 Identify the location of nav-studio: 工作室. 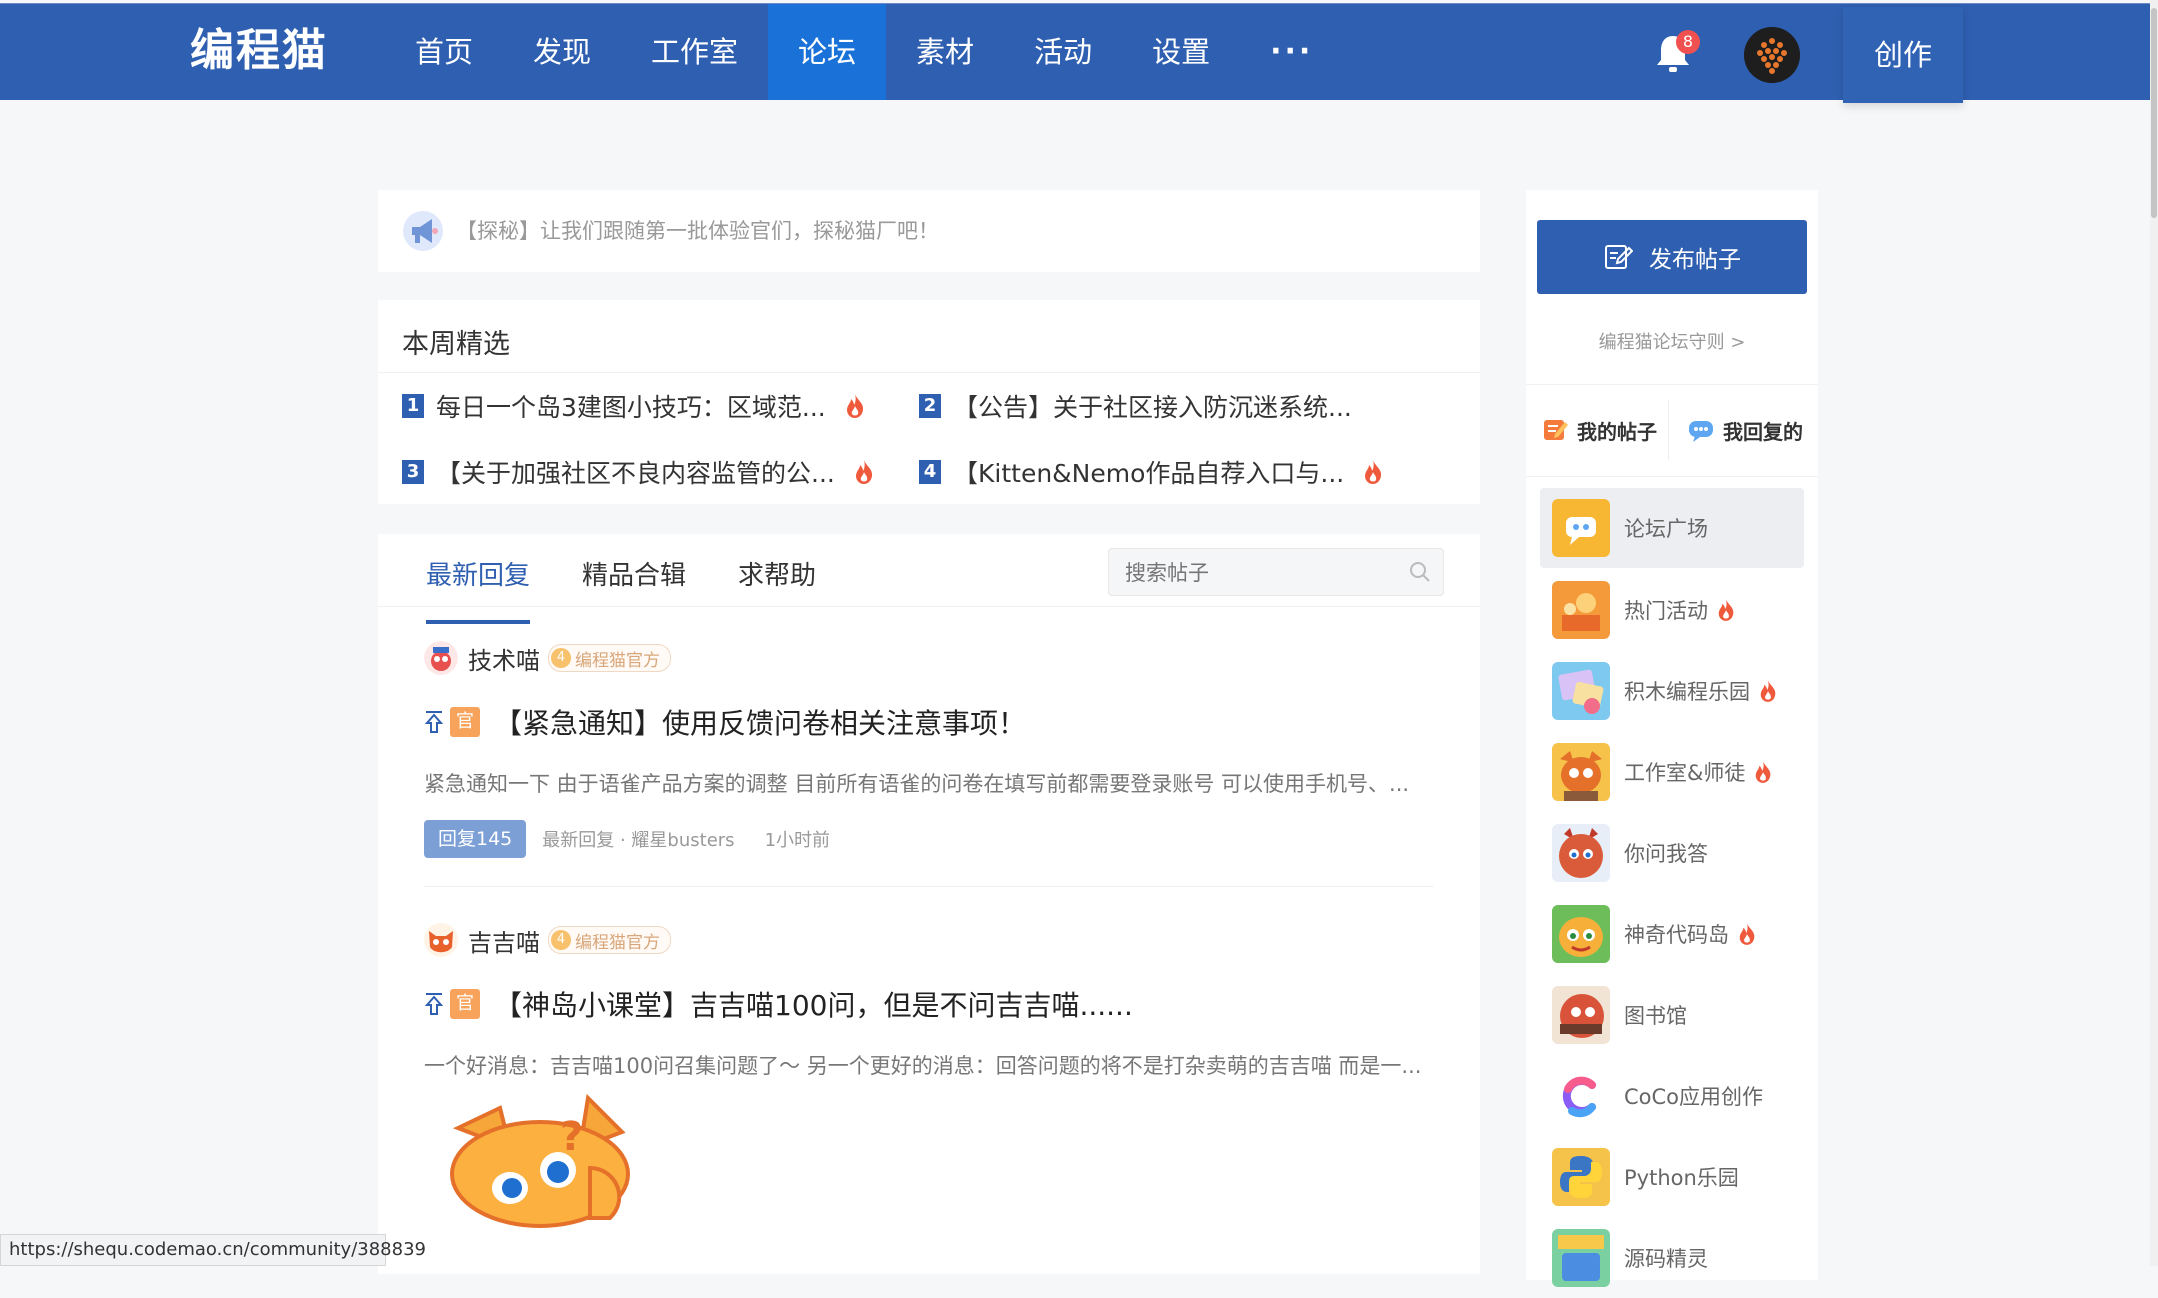
(694, 52).